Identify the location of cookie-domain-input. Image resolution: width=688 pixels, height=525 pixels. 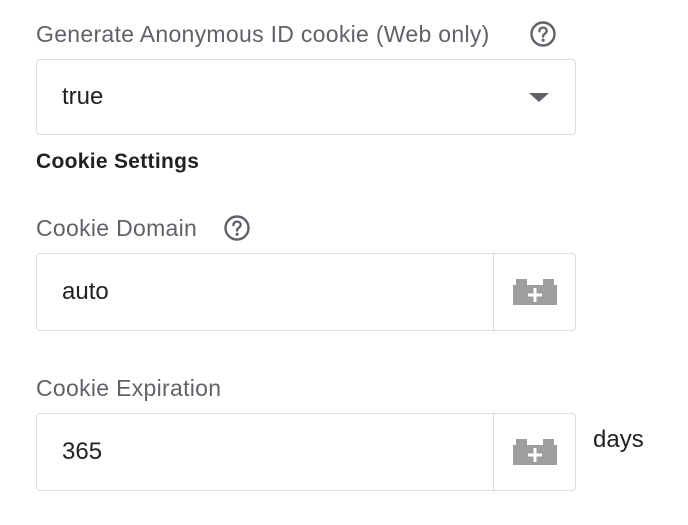
(265, 292).